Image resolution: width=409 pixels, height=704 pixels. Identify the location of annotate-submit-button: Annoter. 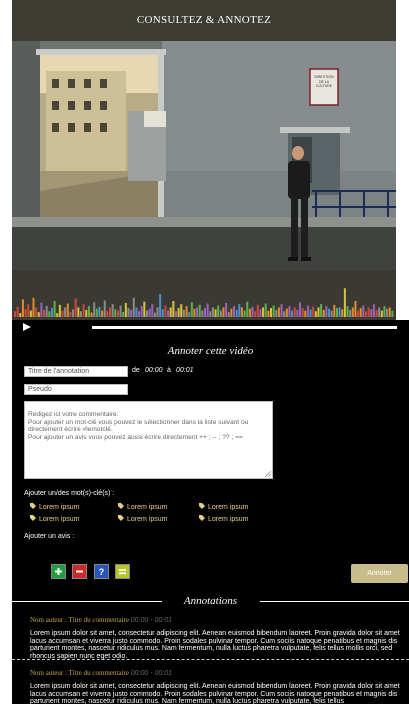
(379, 573).